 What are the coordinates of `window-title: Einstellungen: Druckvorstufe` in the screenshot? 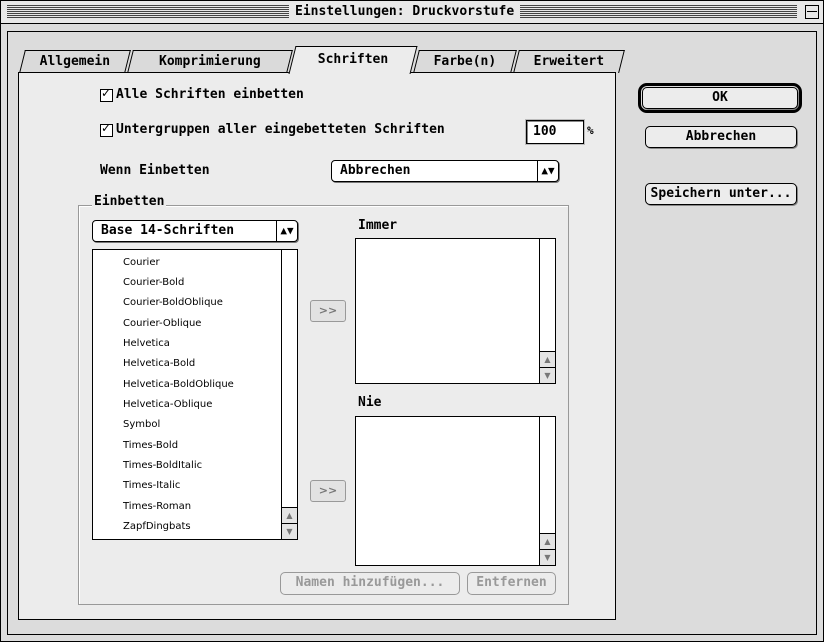 It's located at (405, 12).